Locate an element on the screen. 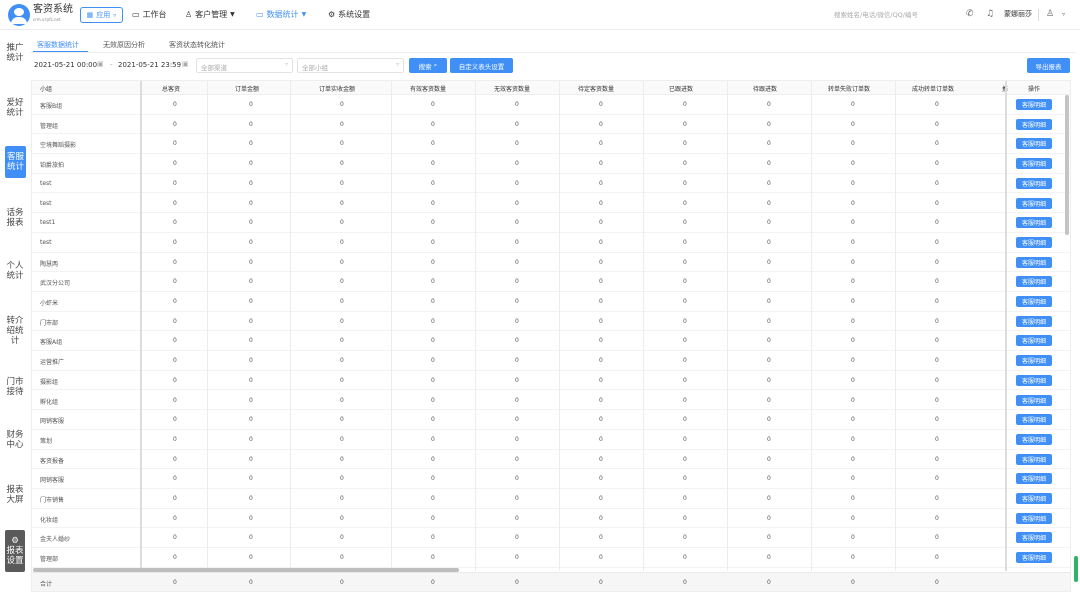  sidebar-item-referral-stats: 转介绍统计 is located at coordinates (15, 331).